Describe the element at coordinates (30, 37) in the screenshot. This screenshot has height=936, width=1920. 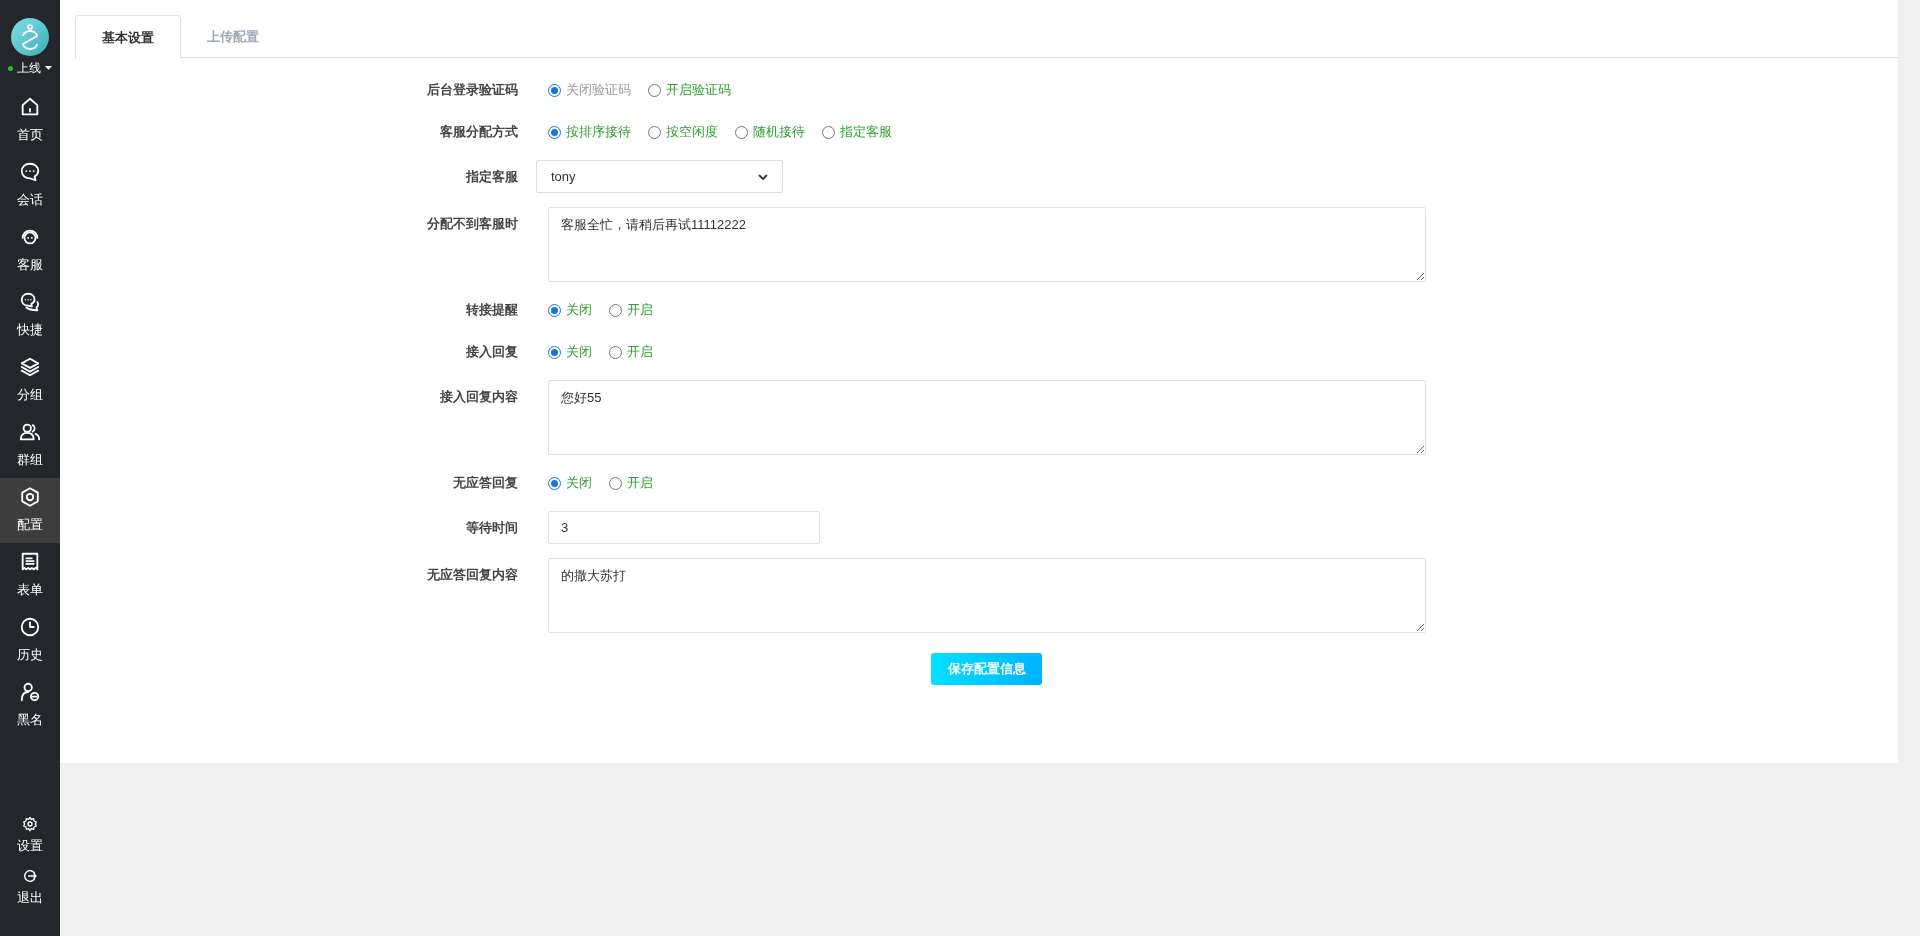
I see `app-logo` at that location.